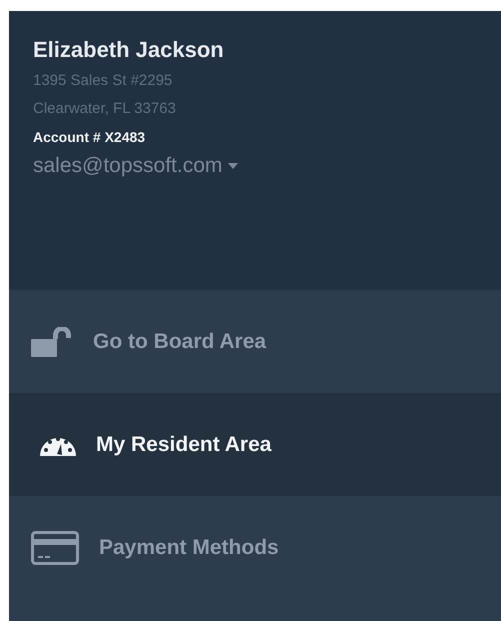  I want to click on credit-card-icon, so click(55, 547).